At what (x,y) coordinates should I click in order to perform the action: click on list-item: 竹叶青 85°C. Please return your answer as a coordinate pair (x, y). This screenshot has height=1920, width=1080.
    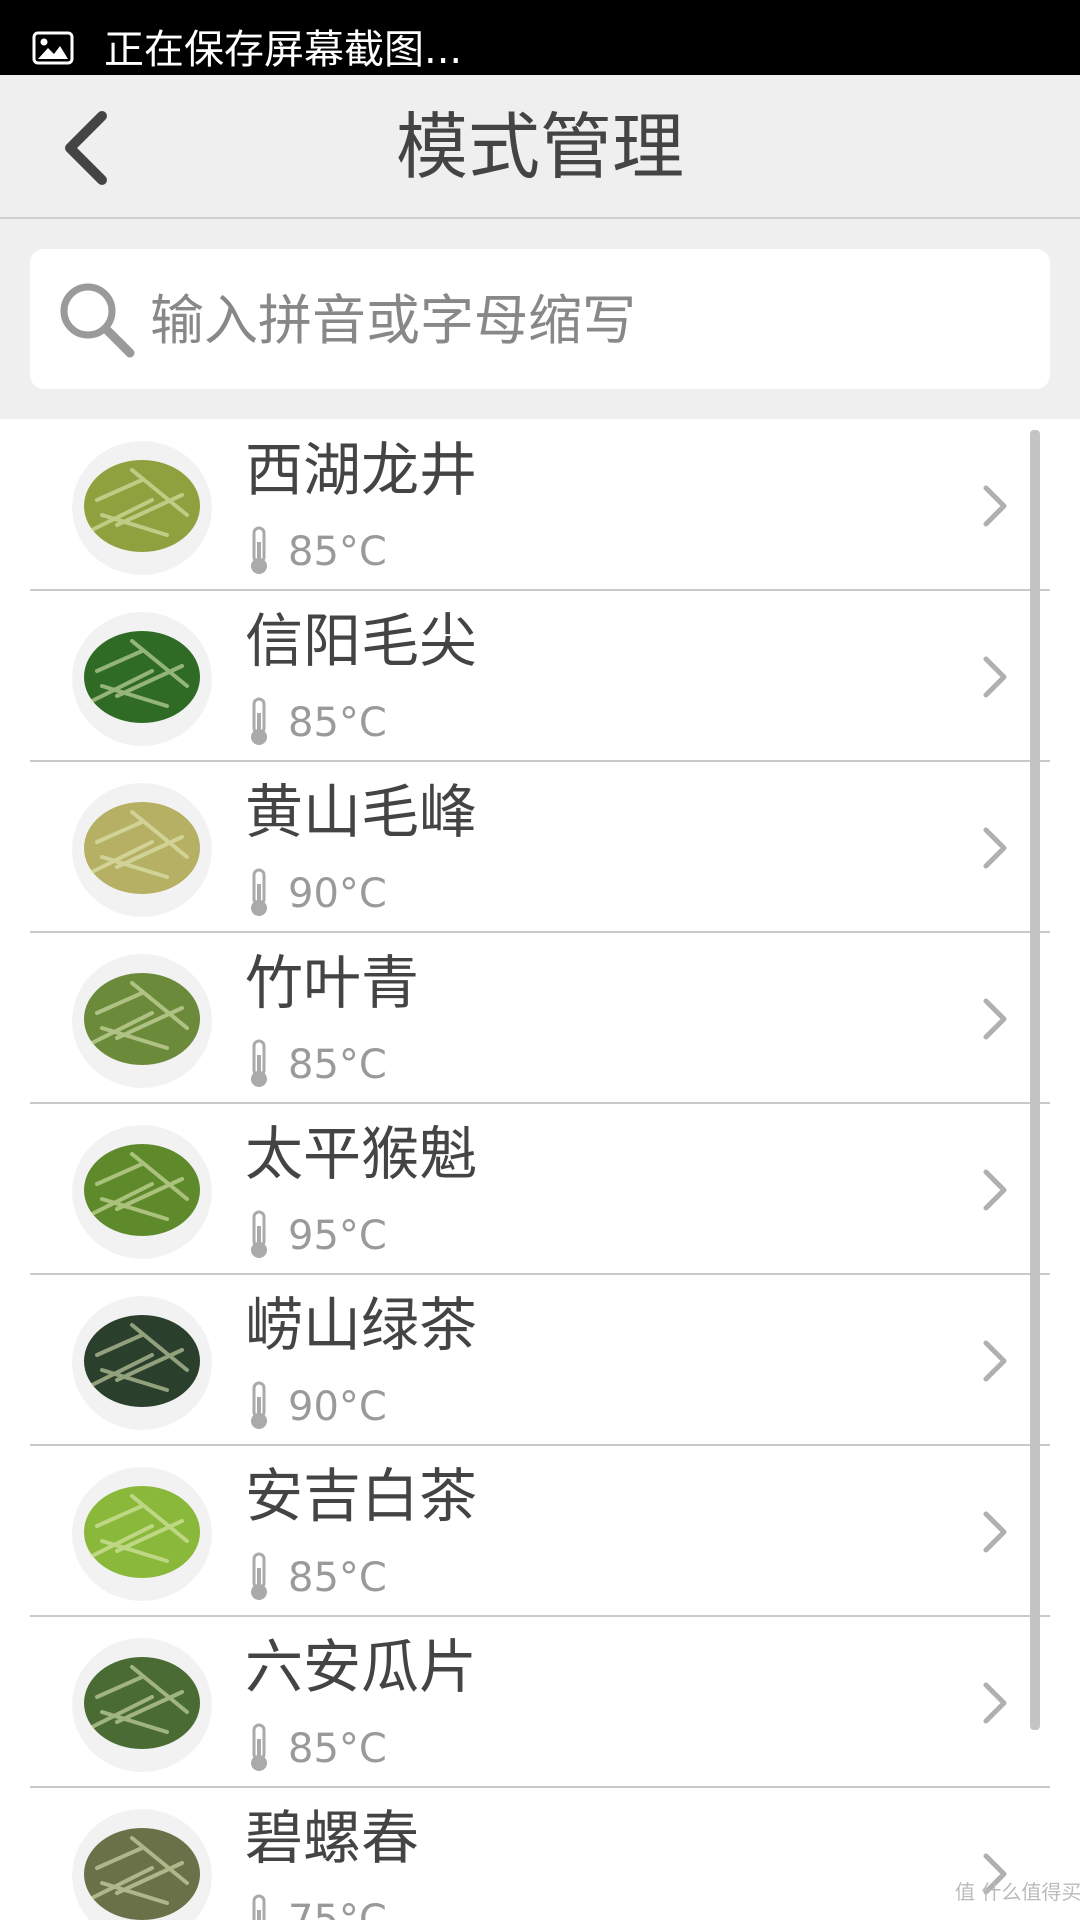
    Looking at the image, I should click on (540, 1018).